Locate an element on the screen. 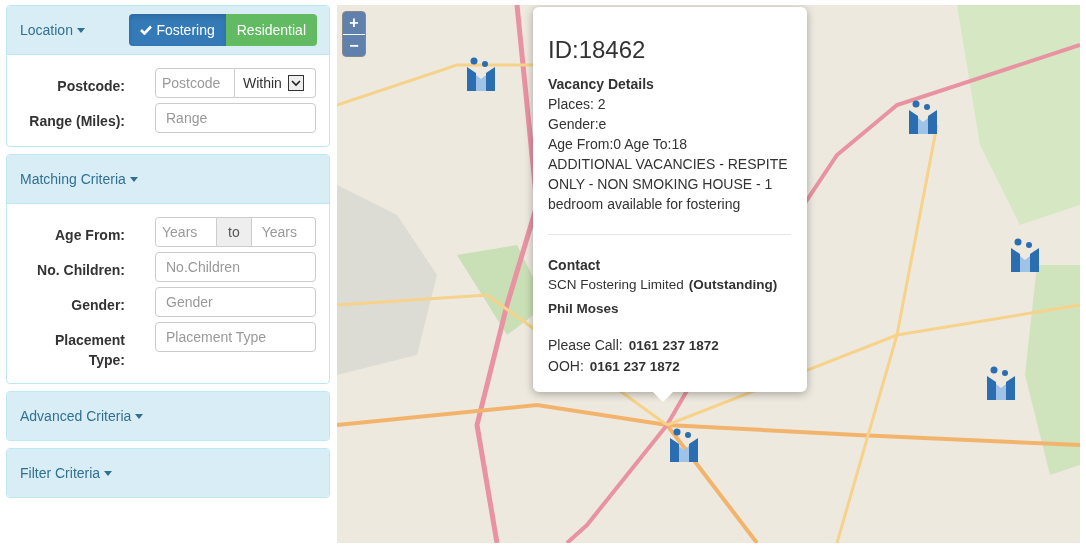 This screenshot has width=1086, height=553. detail-text: Places: 2 is located at coordinates (577, 104).